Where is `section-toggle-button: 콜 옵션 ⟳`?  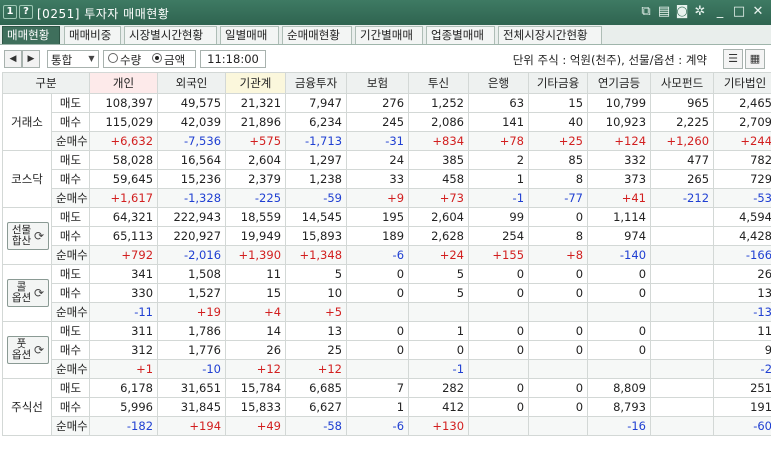
section-toggle-button: 콜 옵션 ⟳ is located at coordinates (28, 293).